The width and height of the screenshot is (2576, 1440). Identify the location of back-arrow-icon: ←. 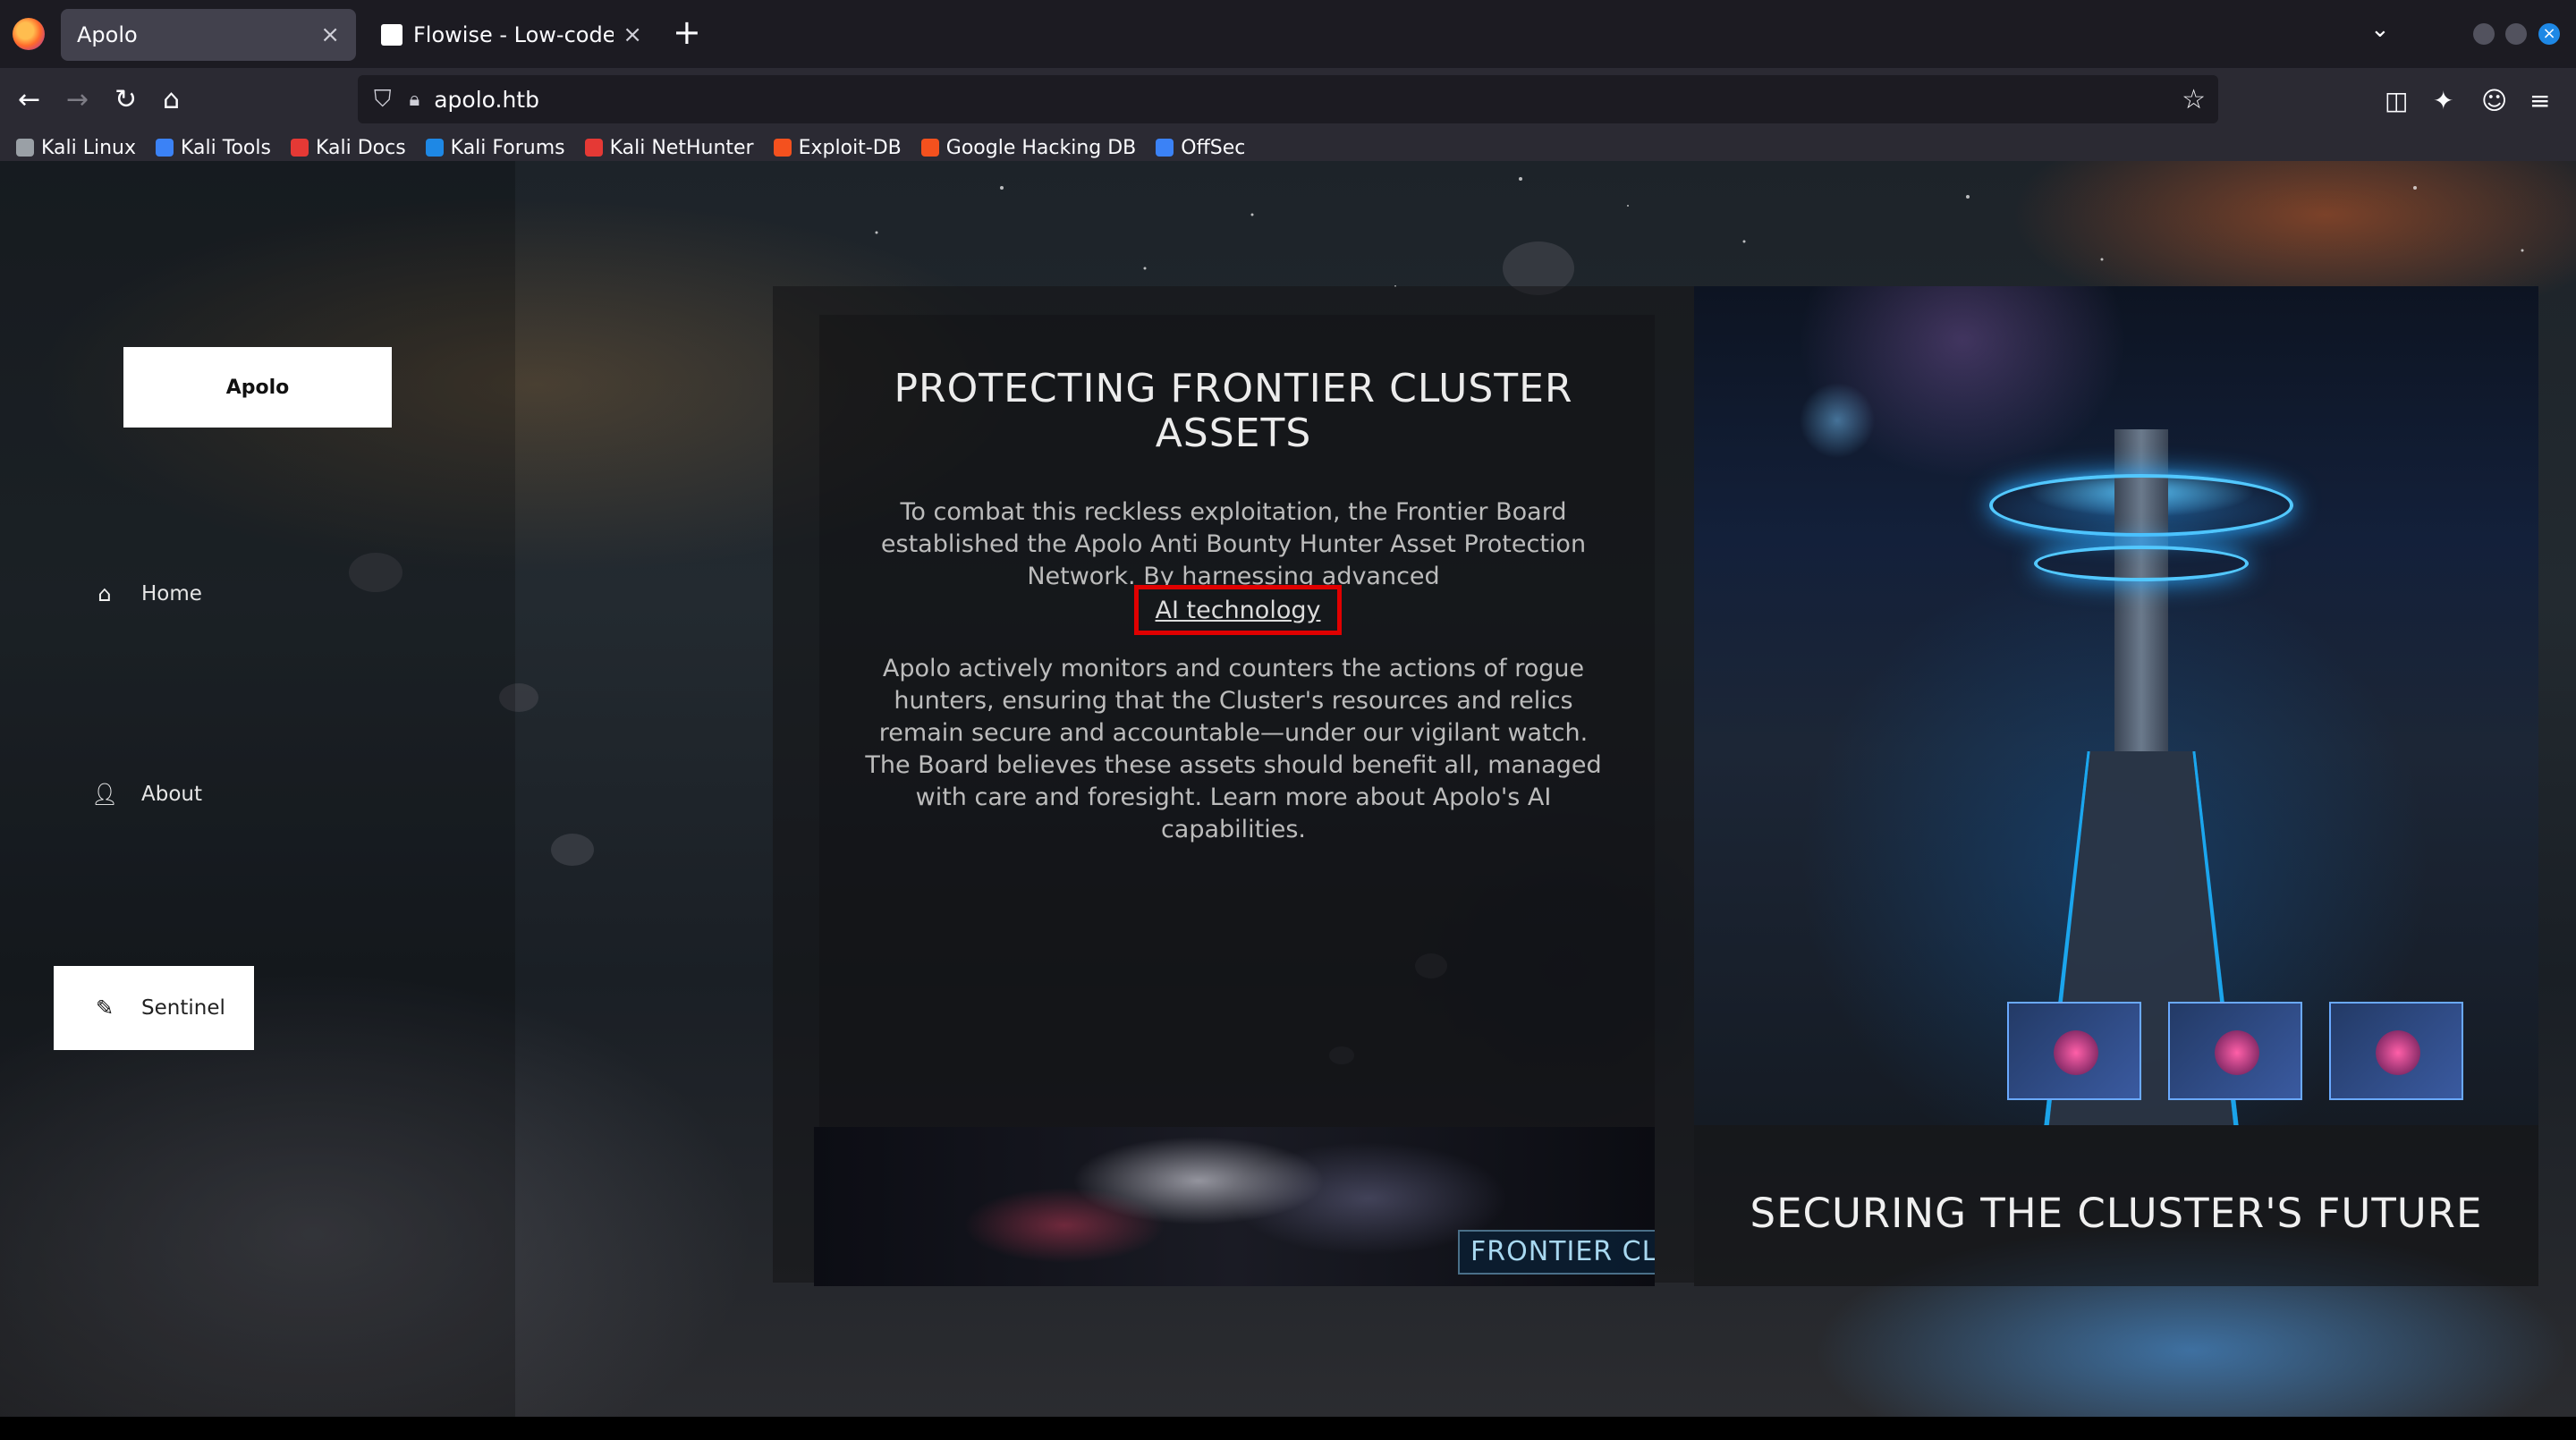
(29, 100).